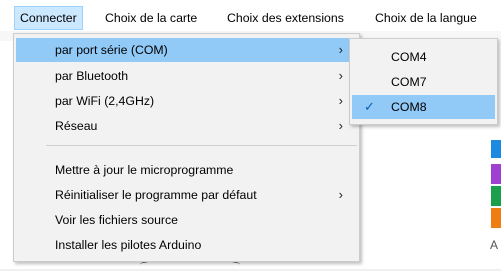  Describe the element at coordinates (369, 106) in the screenshot. I see `checkmark-icon: ✓` at that location.